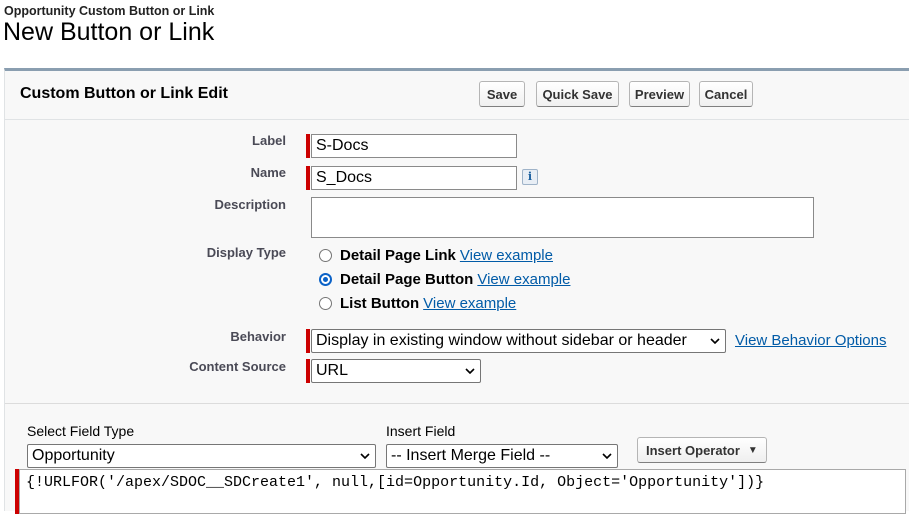  Describe the element at coordinates (325, 303) in the screenshot. I see `radio-list-button` at that location.